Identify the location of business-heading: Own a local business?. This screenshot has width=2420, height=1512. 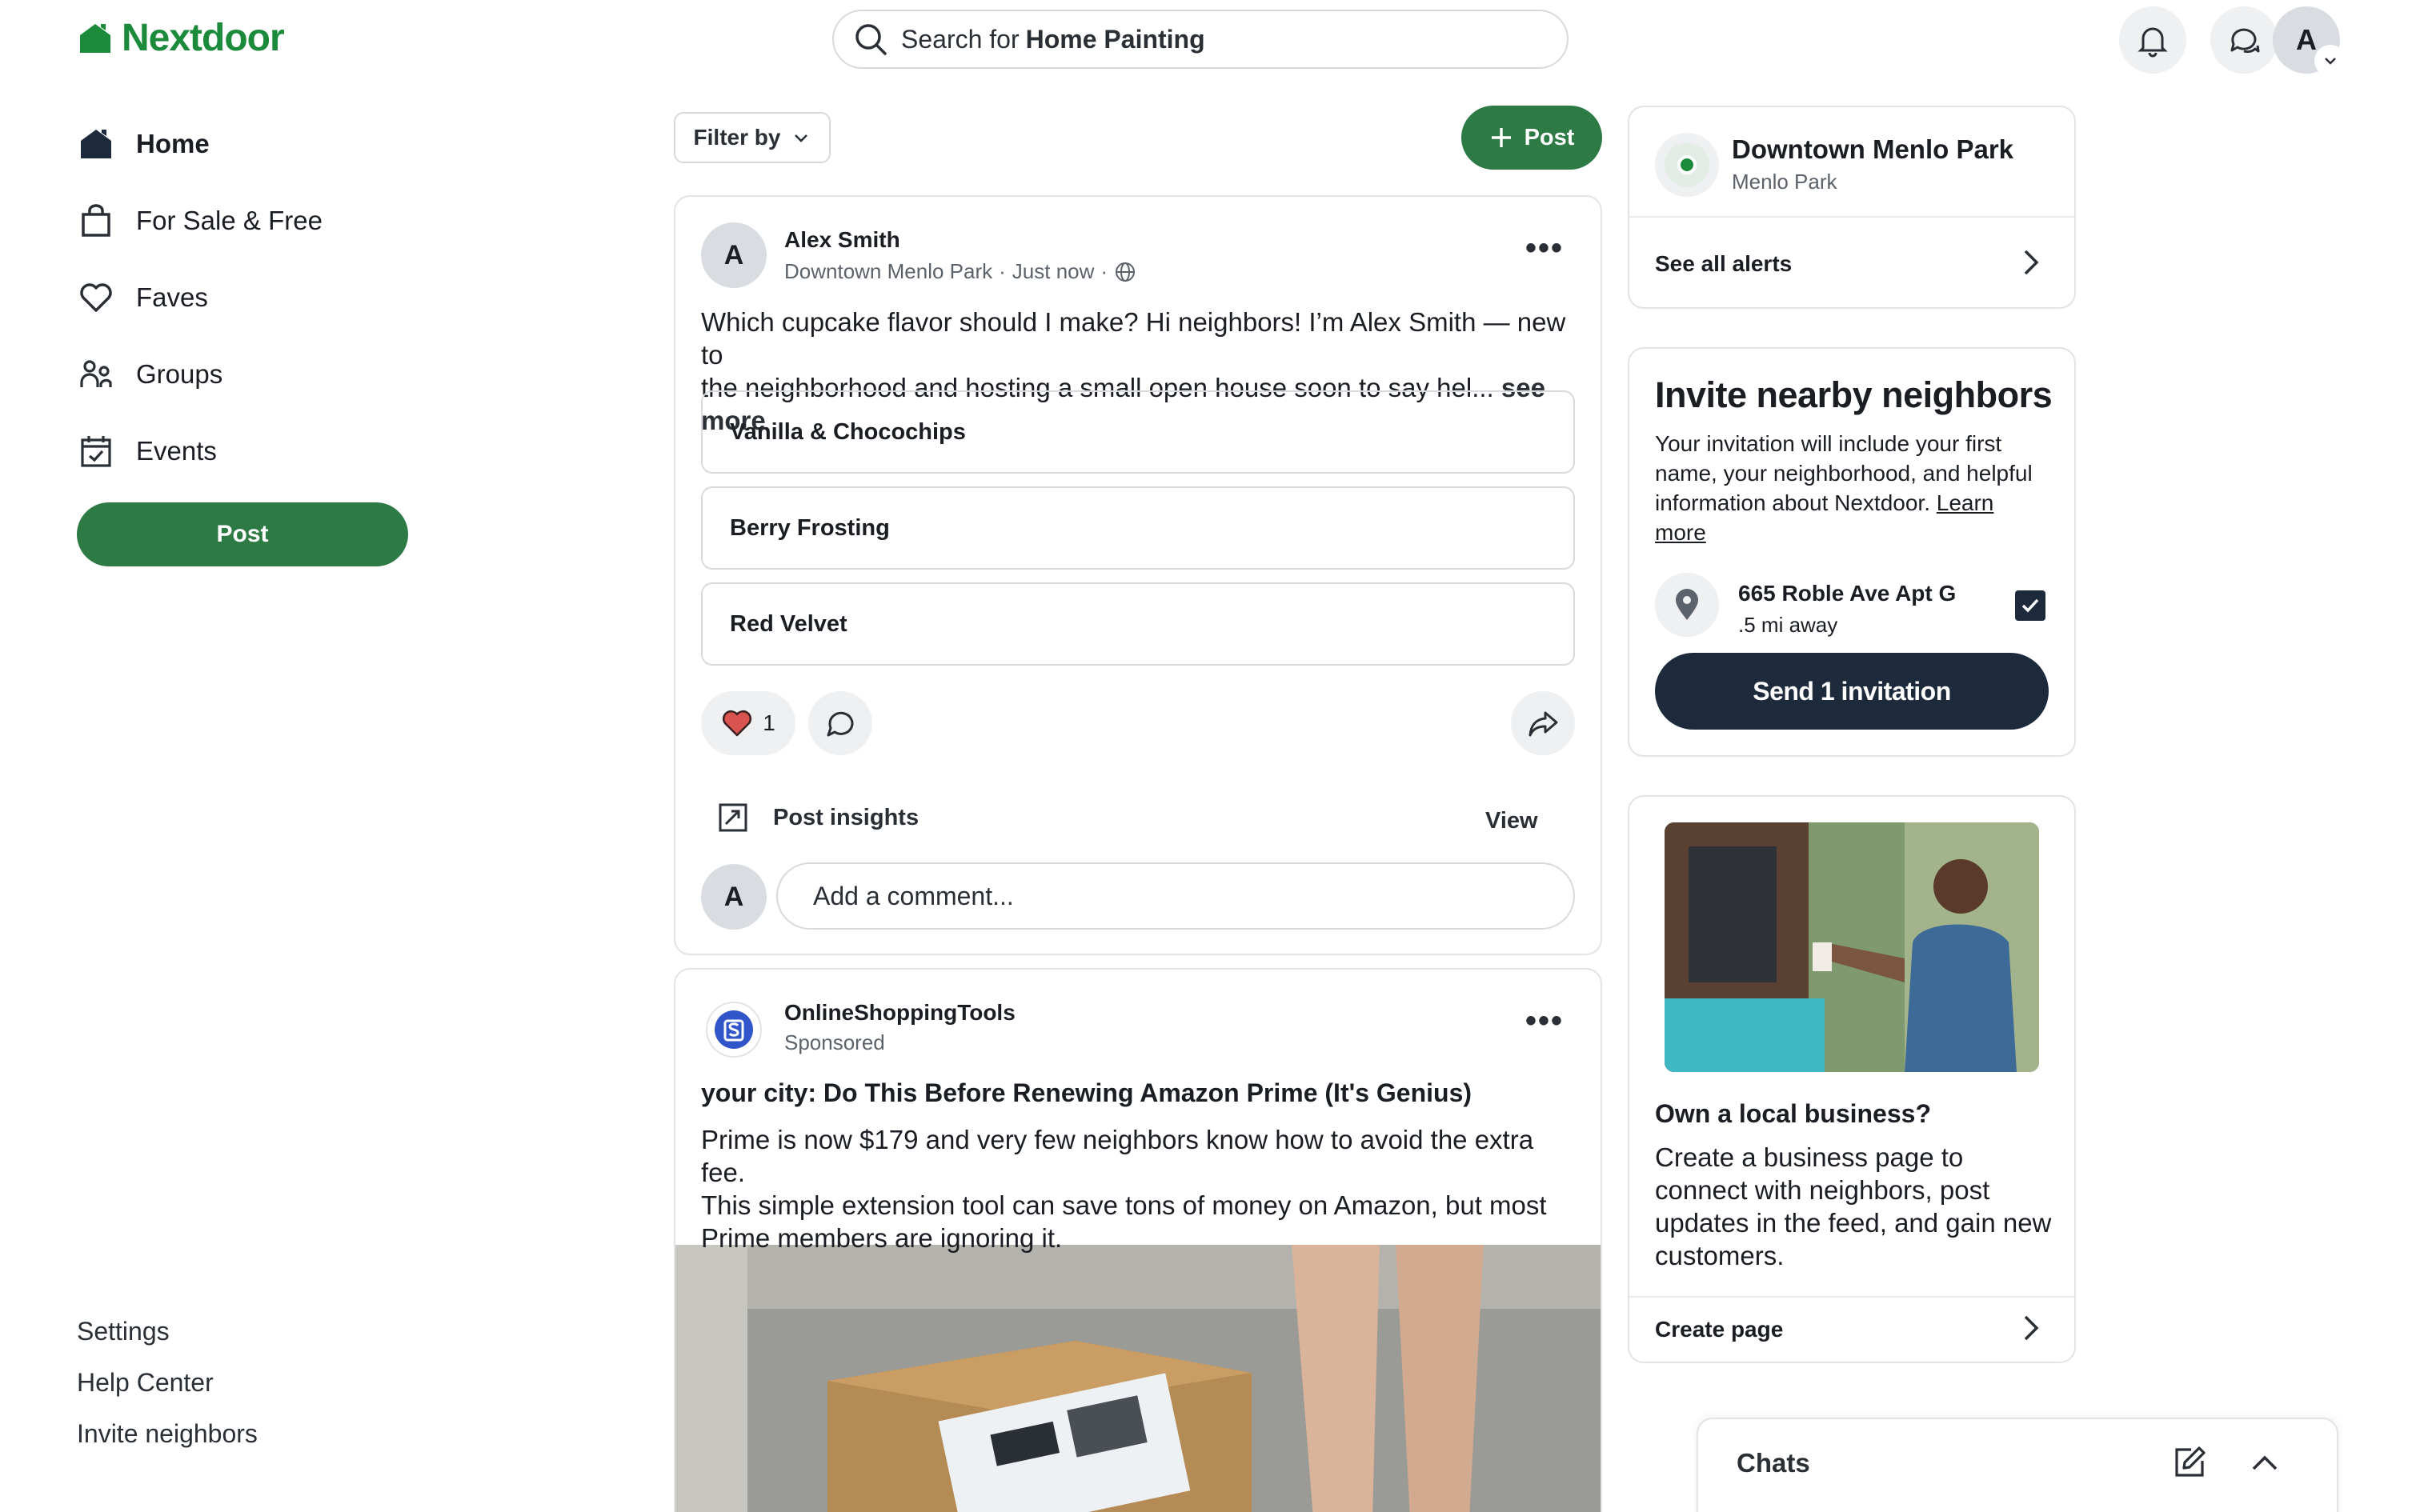
(1793, 1113).